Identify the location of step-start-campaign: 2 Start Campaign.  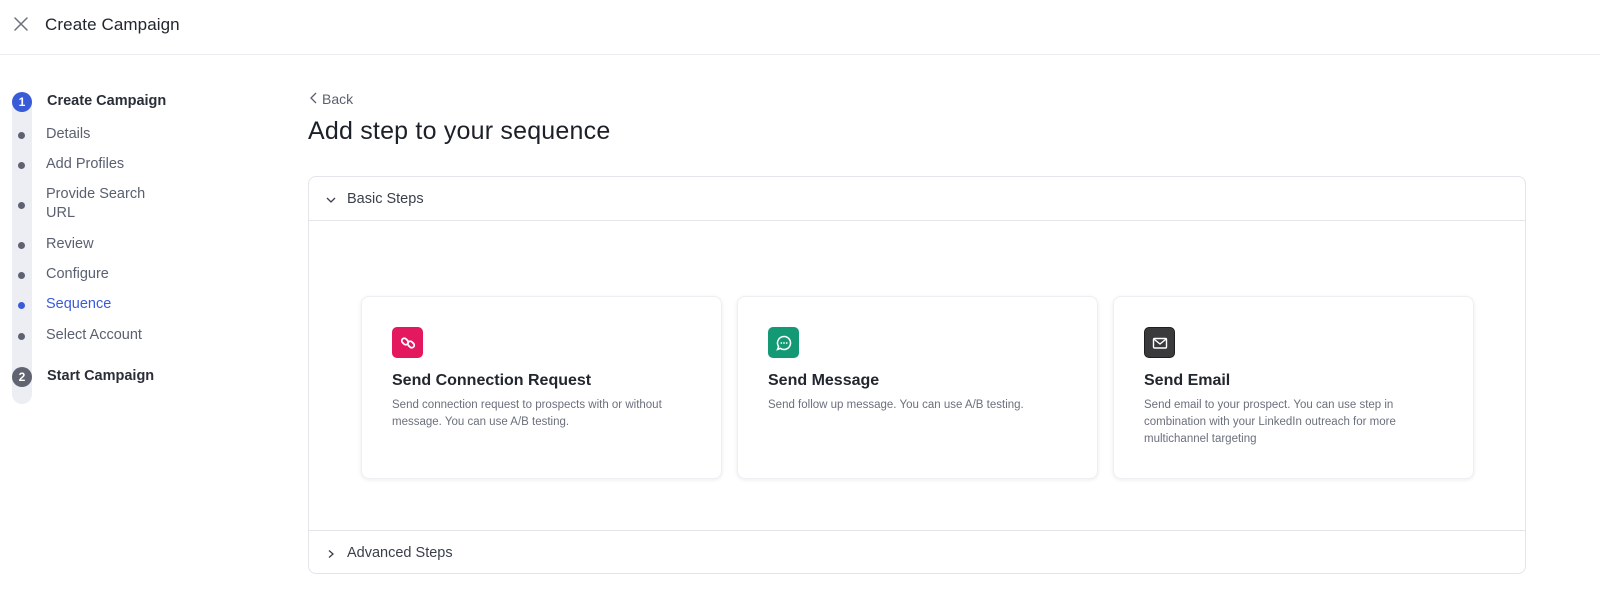
(83, 377).